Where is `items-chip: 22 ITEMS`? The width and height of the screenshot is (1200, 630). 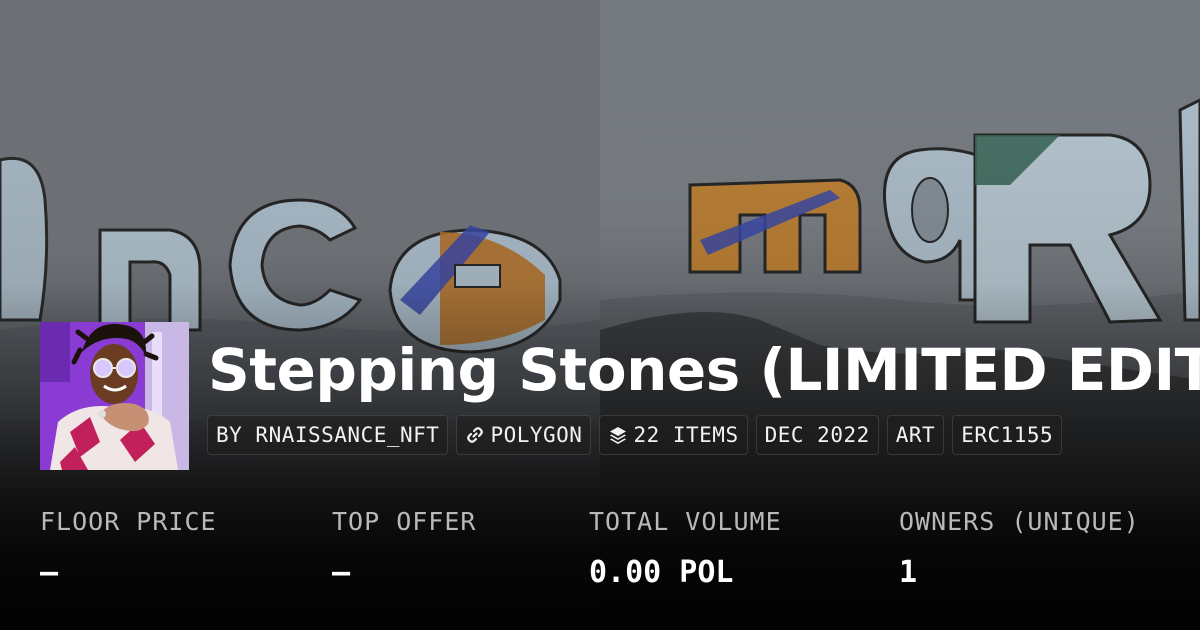
items-chip: 22 ITEMS is located at coordinates (673, 435).